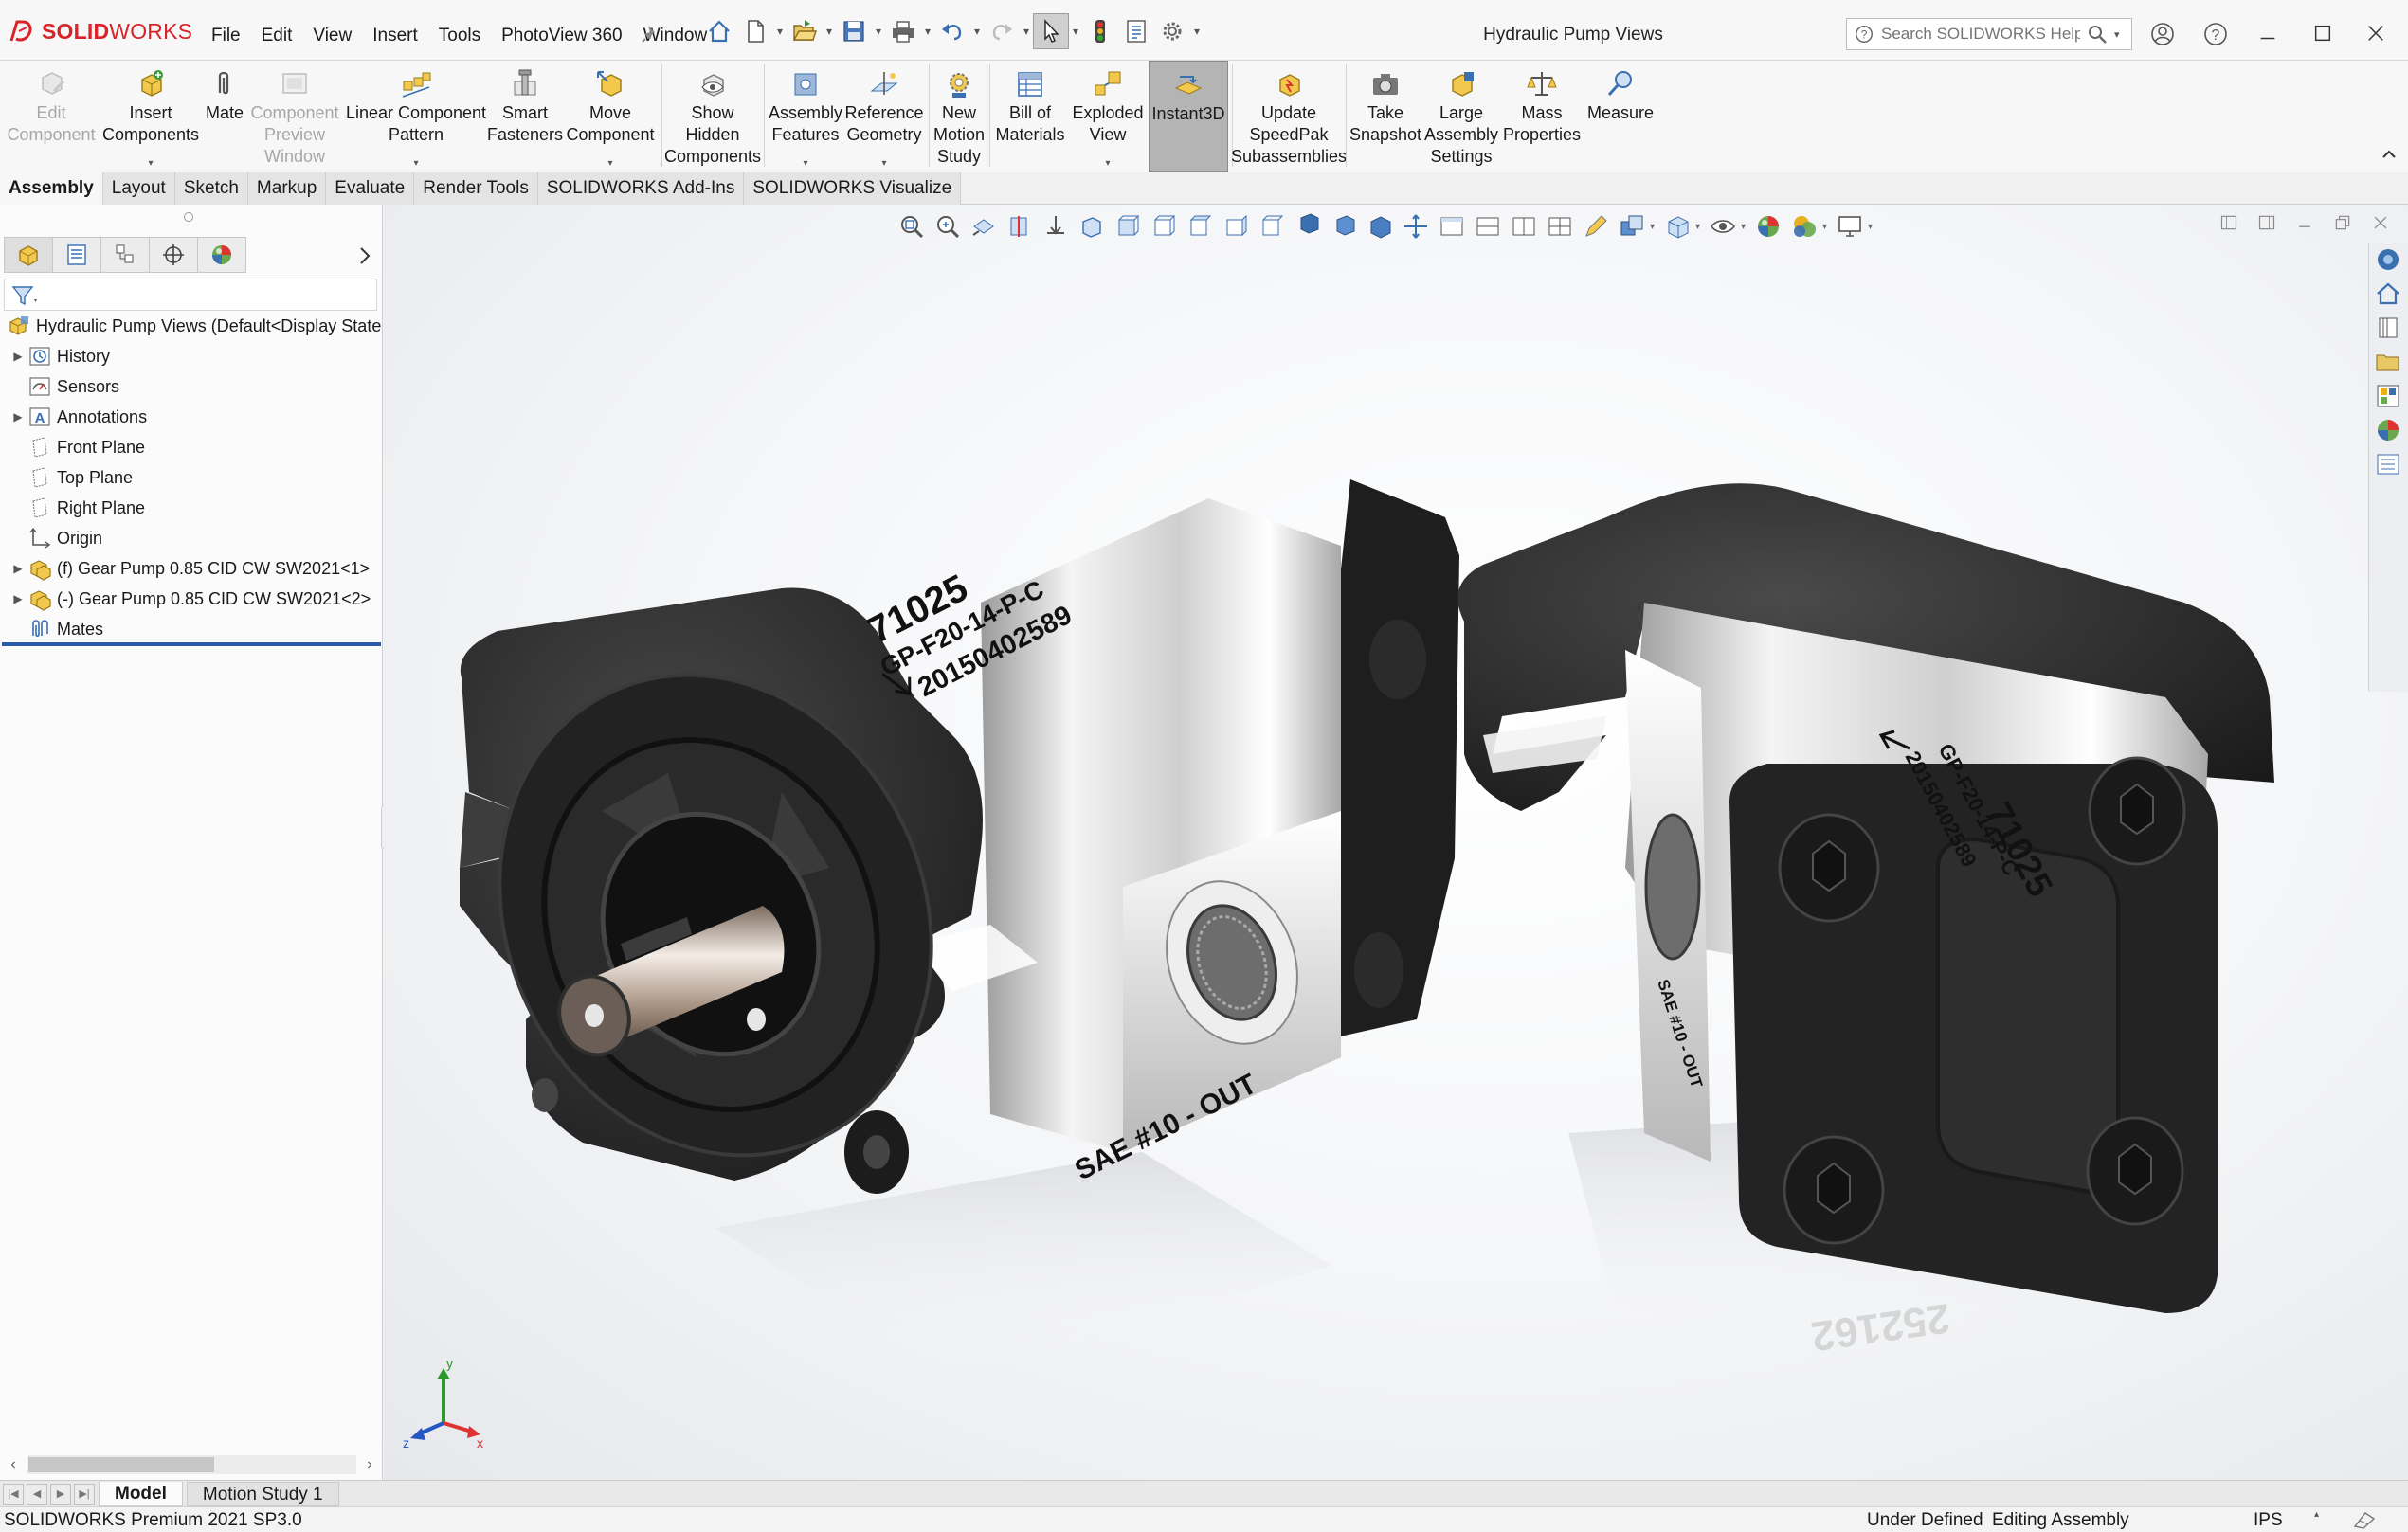  Describe the element at coordinates (1108, 117) in the screenshot. I see `exploded-view-button: Exploded View ▾` at that location.